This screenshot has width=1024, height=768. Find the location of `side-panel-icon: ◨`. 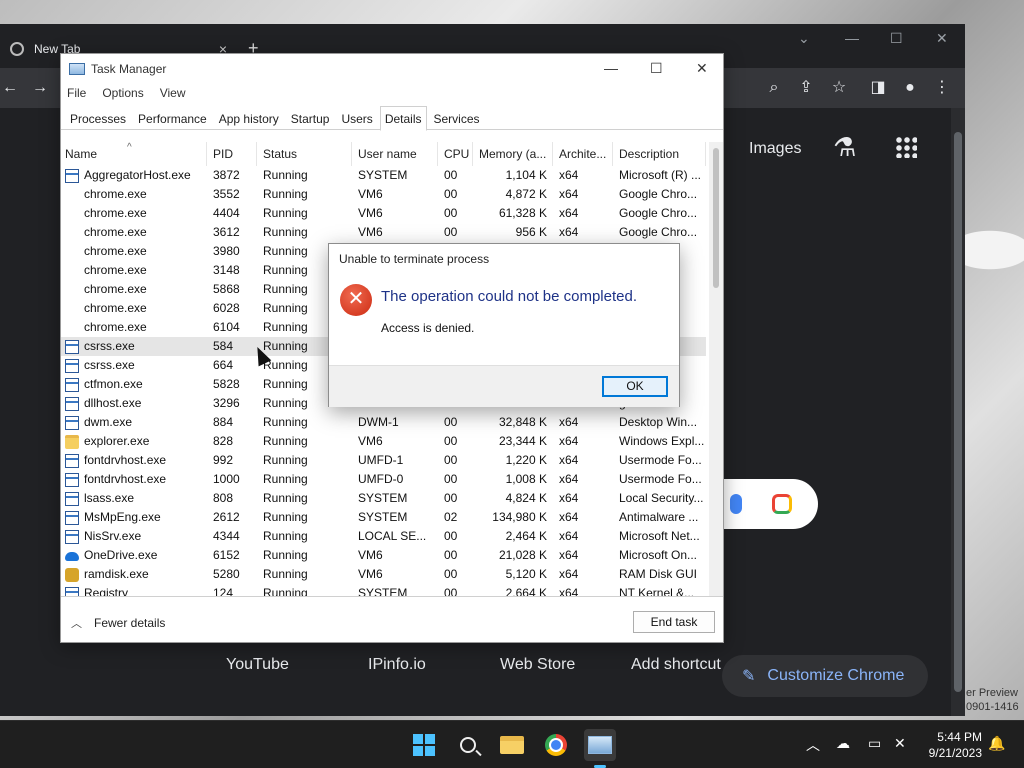

side-panel-icon: ◨ is located at coordinates (878, 88).